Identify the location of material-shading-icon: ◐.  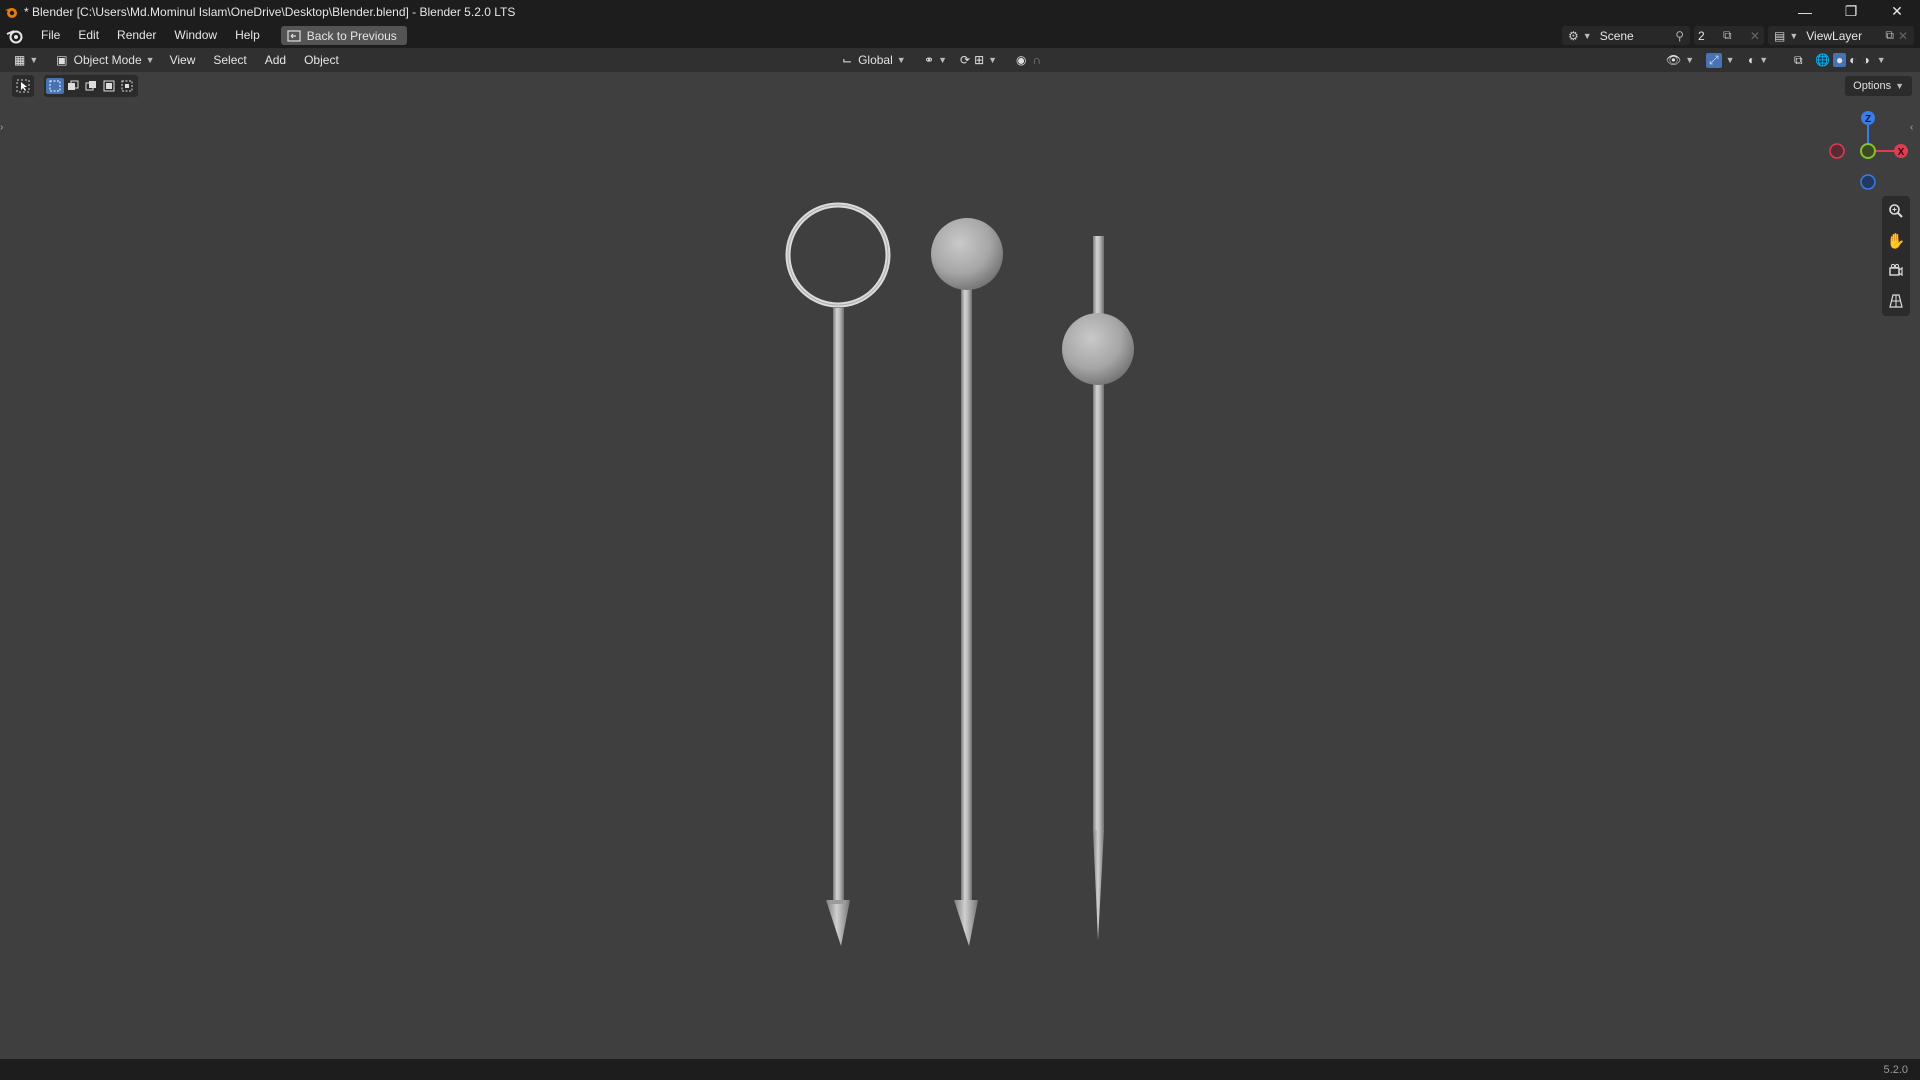
(1852, 60).